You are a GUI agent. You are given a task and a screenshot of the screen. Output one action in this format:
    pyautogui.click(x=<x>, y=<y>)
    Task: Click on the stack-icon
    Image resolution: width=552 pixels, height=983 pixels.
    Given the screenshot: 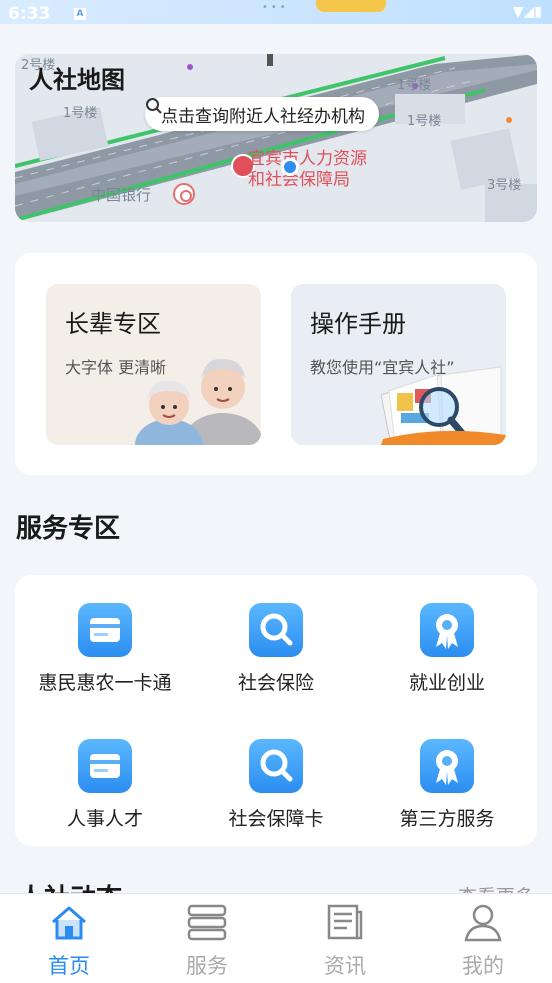 What is the action you would take?
    pyautogui.click(x=207, y=922)
    